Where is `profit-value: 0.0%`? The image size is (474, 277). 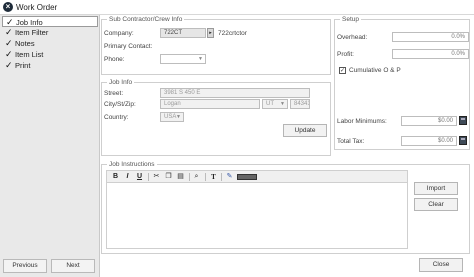
profit-value: 0.0% is located at coordinates (458, 54).